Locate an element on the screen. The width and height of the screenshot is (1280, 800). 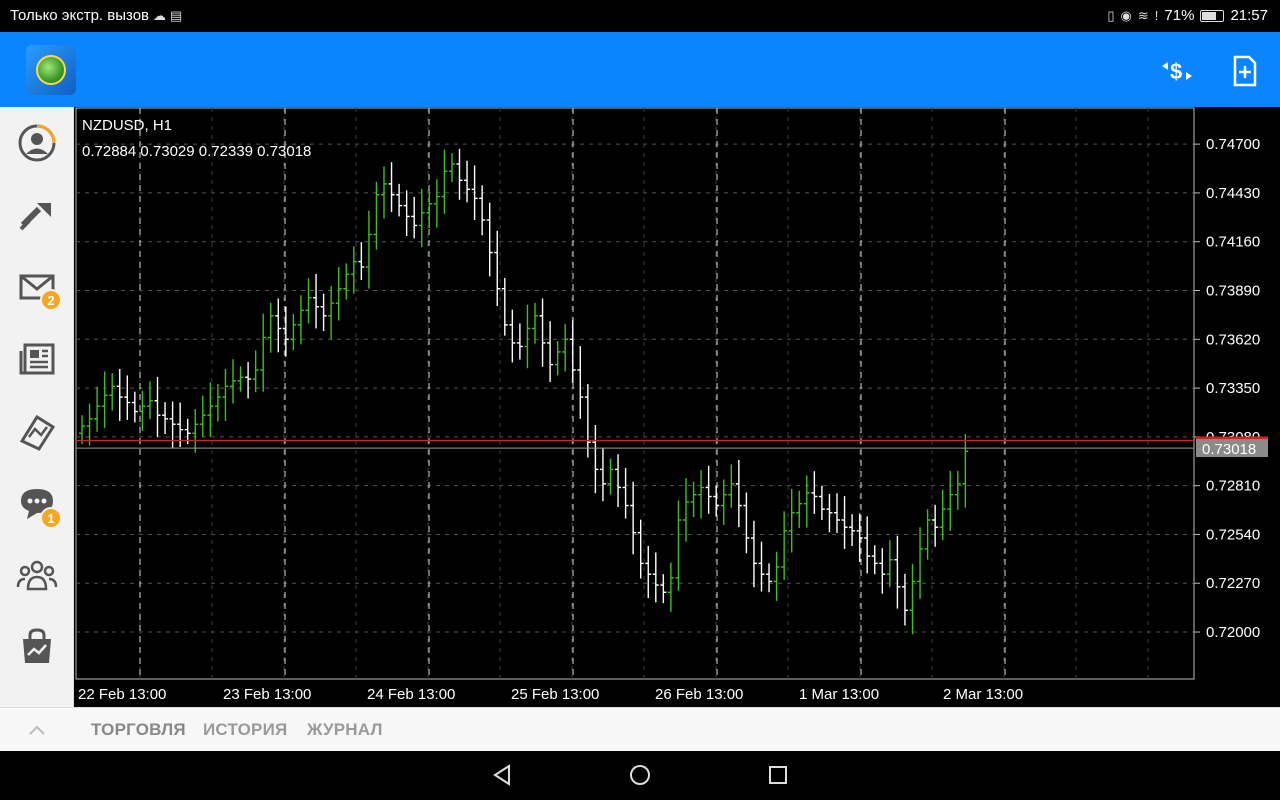
news-icon is located at coordinates (37, 359).